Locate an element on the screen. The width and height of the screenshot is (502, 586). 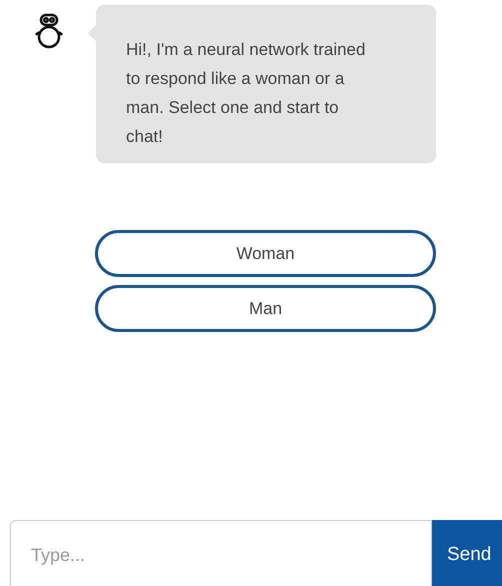
choice-button: Man is located at coordinates (265, 308).